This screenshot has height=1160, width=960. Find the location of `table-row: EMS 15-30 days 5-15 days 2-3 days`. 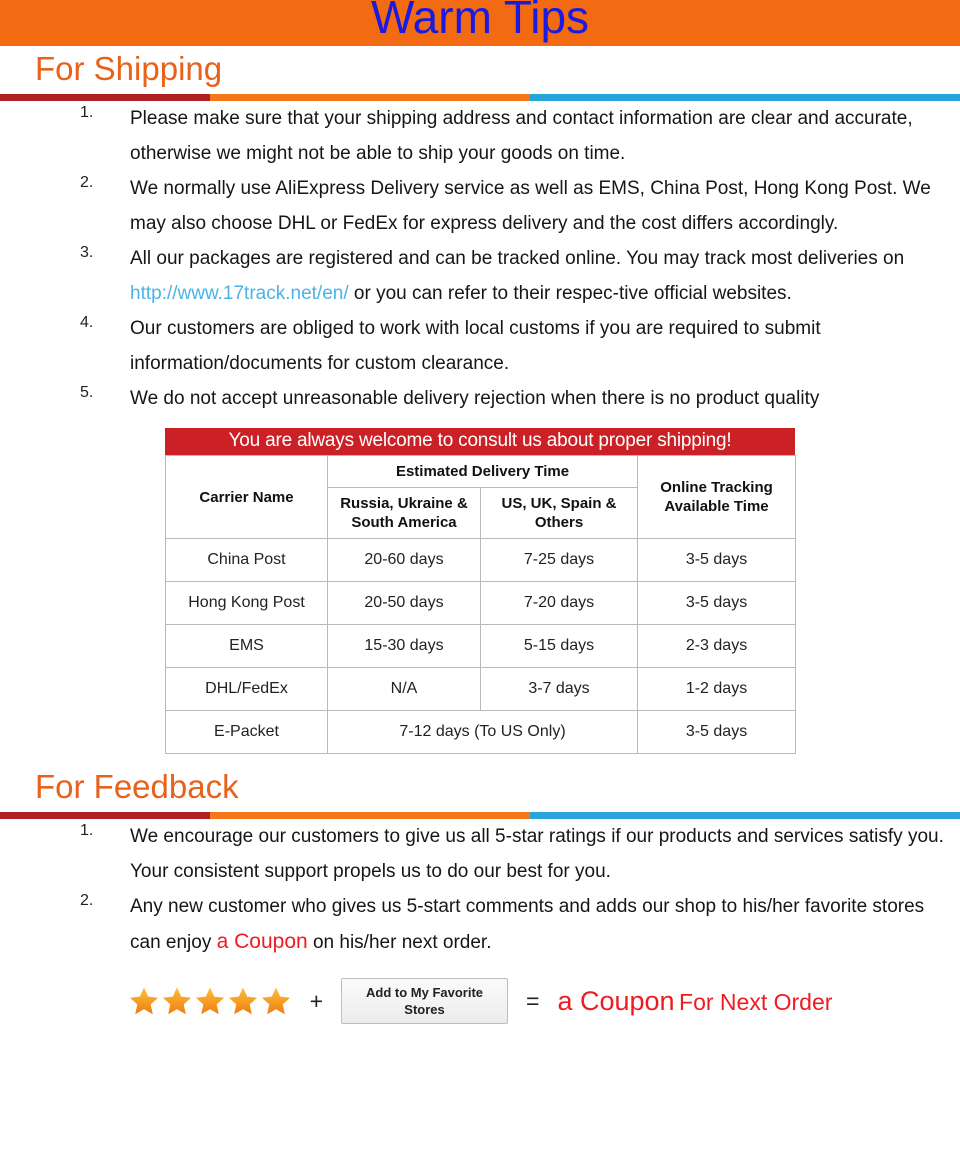

table-row: EMS 15-30 days 5-15 days 2-3 days is located at coordinates (481, 646).